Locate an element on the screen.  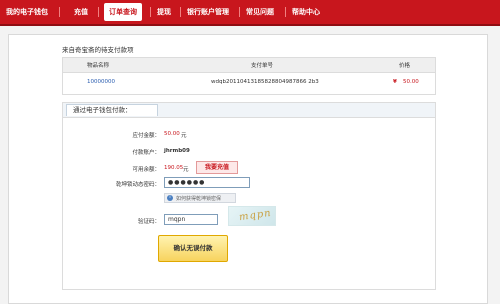
dynamic-password-input: ●●●●●● is located at coordinates (207, 182).